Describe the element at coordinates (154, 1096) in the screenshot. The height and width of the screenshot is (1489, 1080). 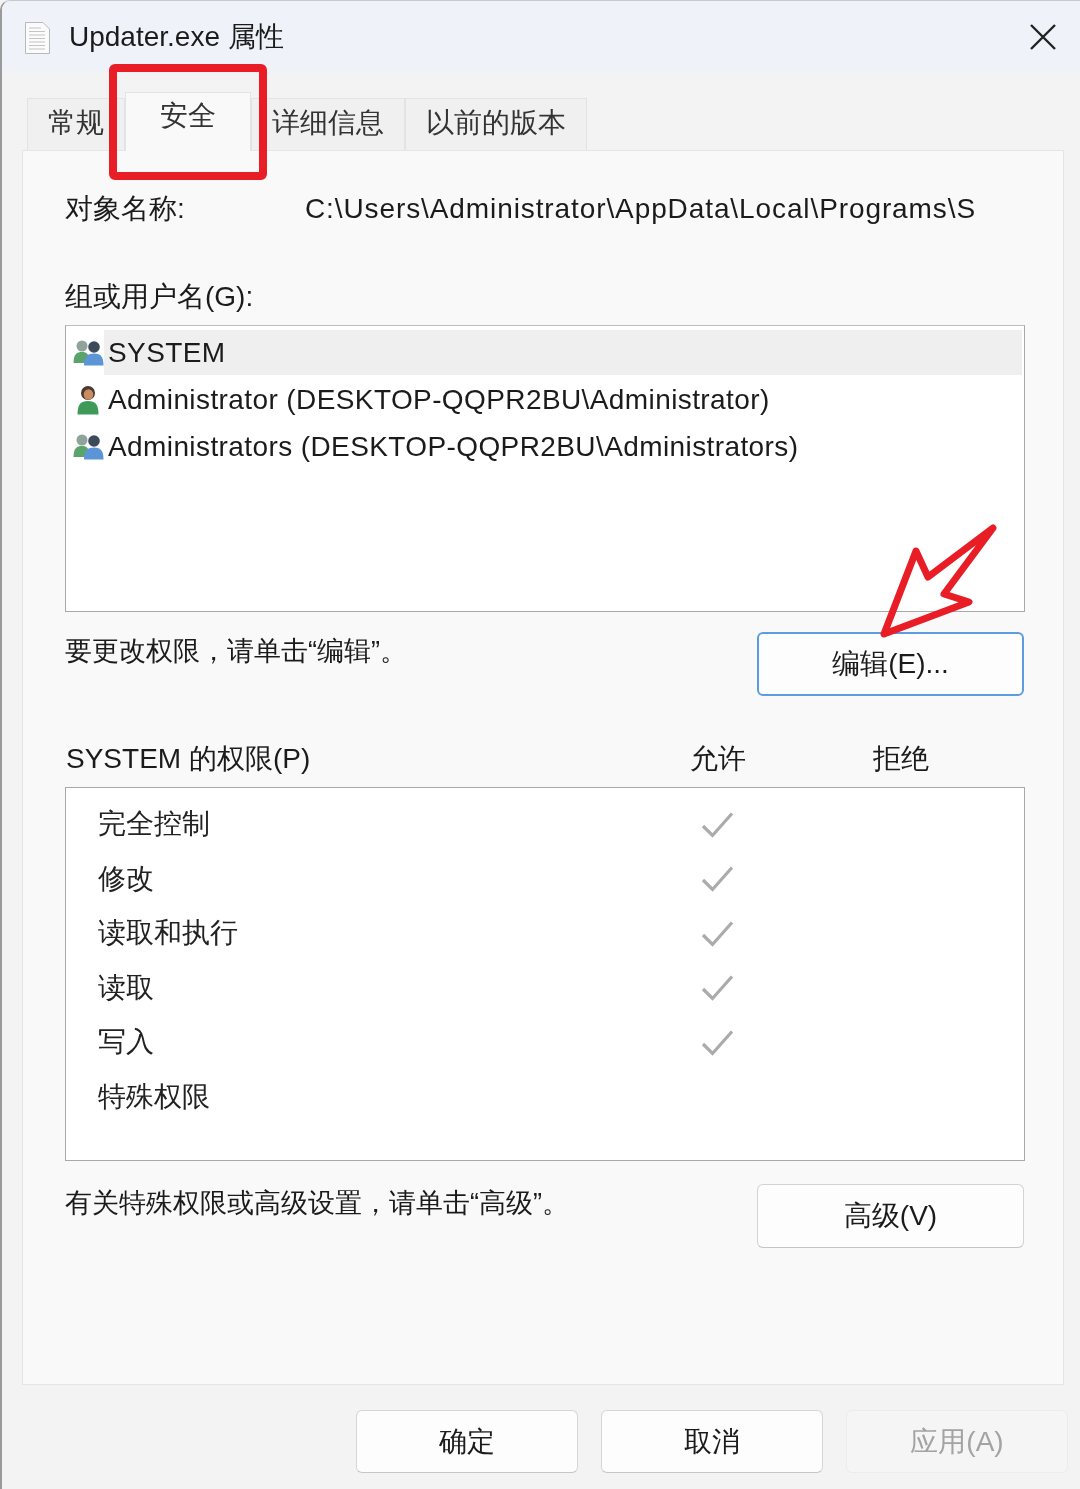
I see `permission-name: 特殊权限` at that location.